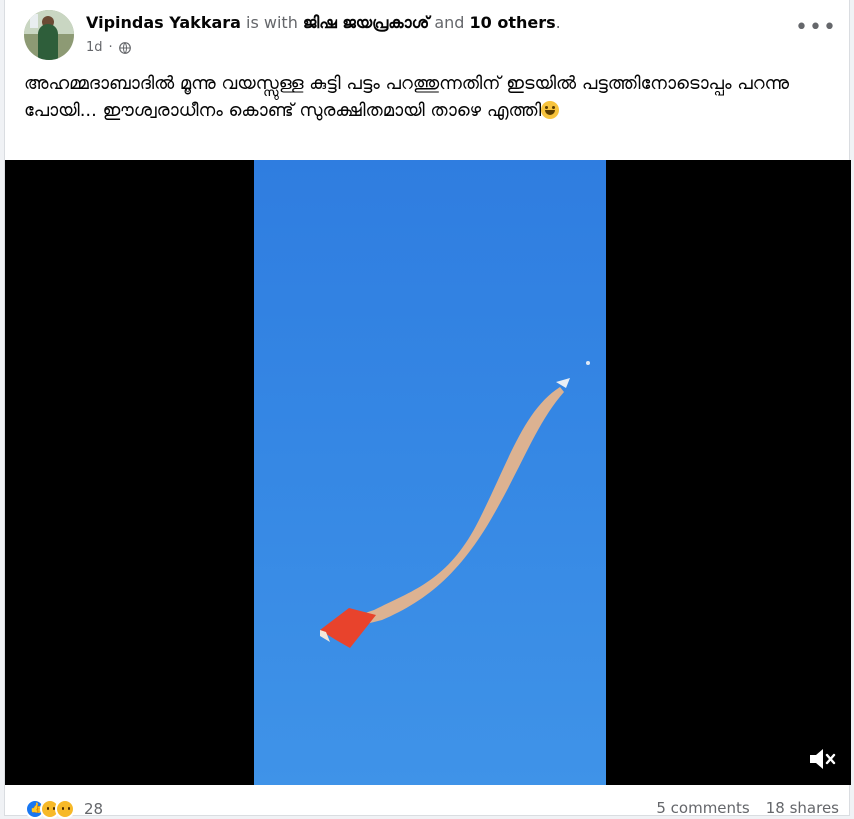 This screenshot has width=854, height=819. What do you see at coordinates (815, 31) in the screenshot?
I see `more-icon: •••` at bounding box center [815, 31].